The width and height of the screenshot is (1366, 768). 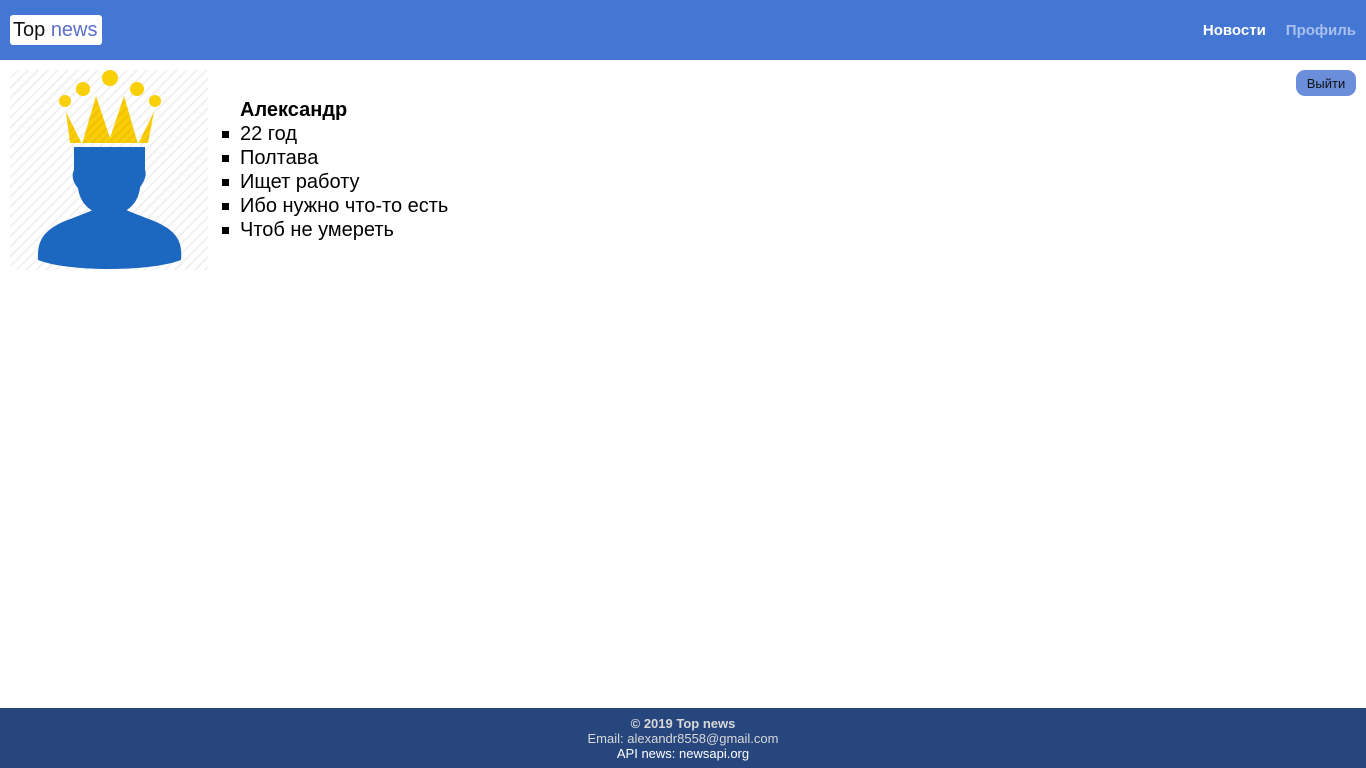 What do you see at coordinates (1279, 31) in the screenshot?
I see `main-nav: Новости Профиль` at bounding box center [1279, 31].